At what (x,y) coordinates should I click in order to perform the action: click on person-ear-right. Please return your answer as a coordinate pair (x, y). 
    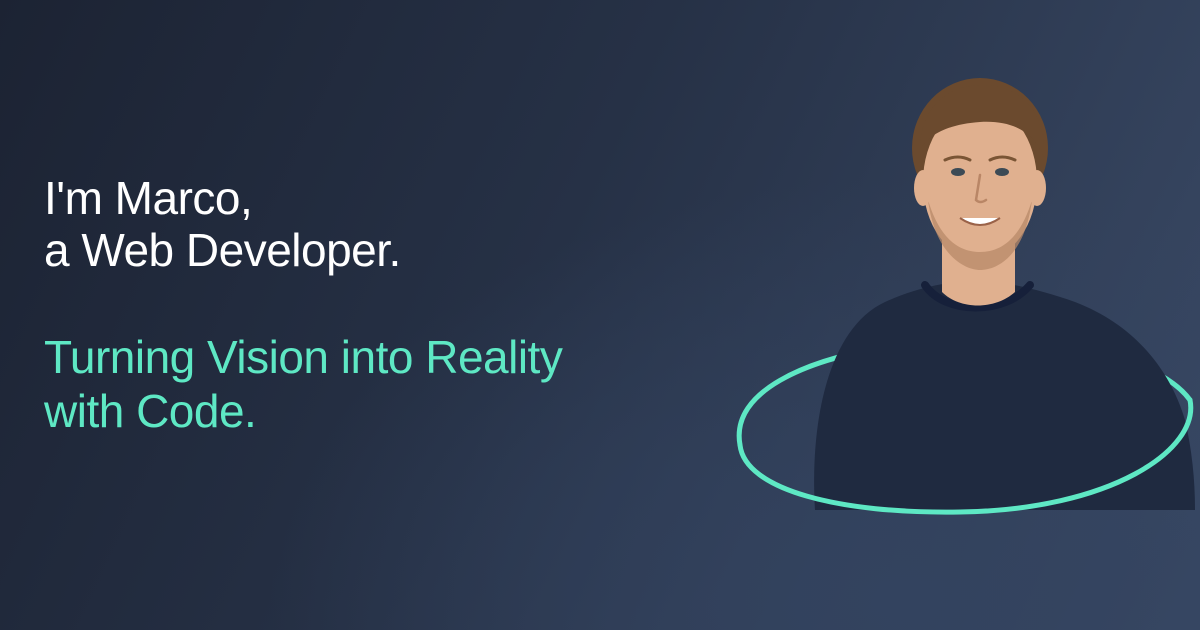
    Looking at the image, I should click on (1037, 188).